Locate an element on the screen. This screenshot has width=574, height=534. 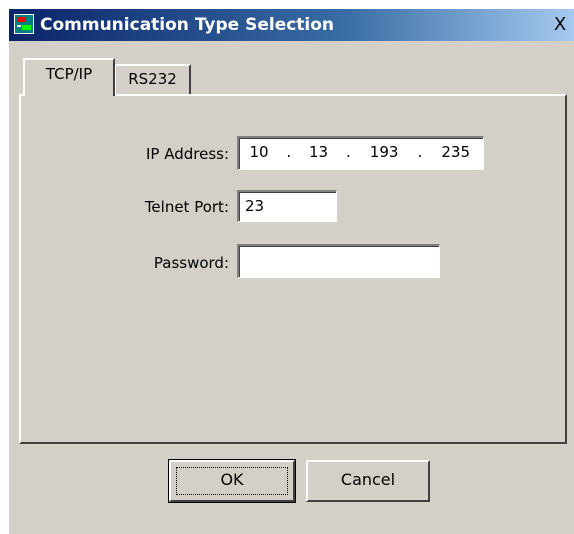
close-button: X is located at coordinates (560, 25).